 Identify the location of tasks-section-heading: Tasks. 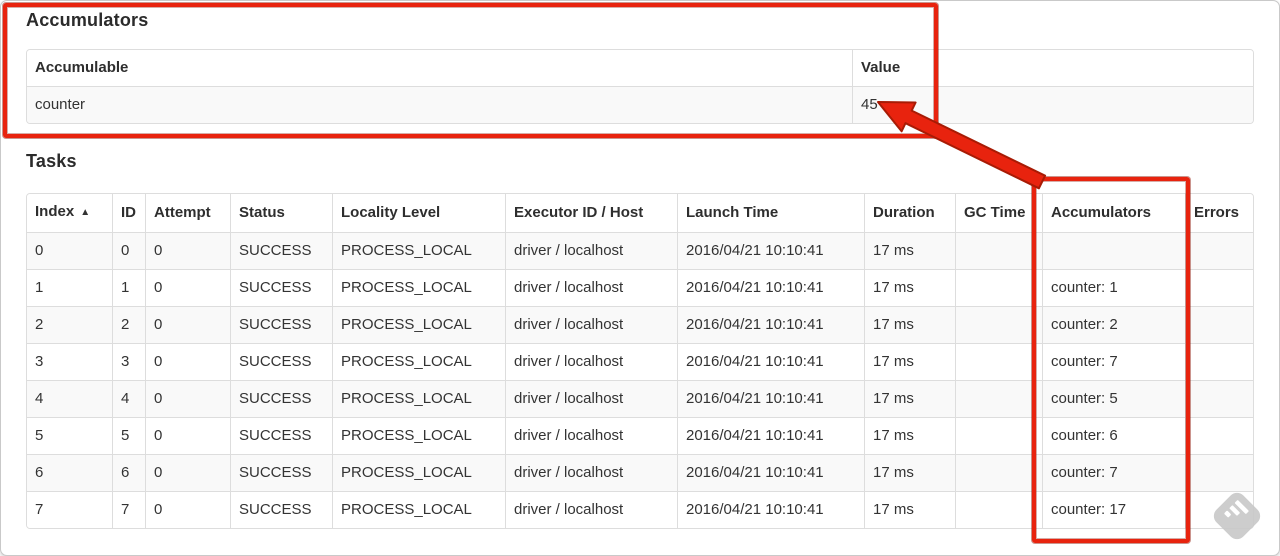
(51, 161).